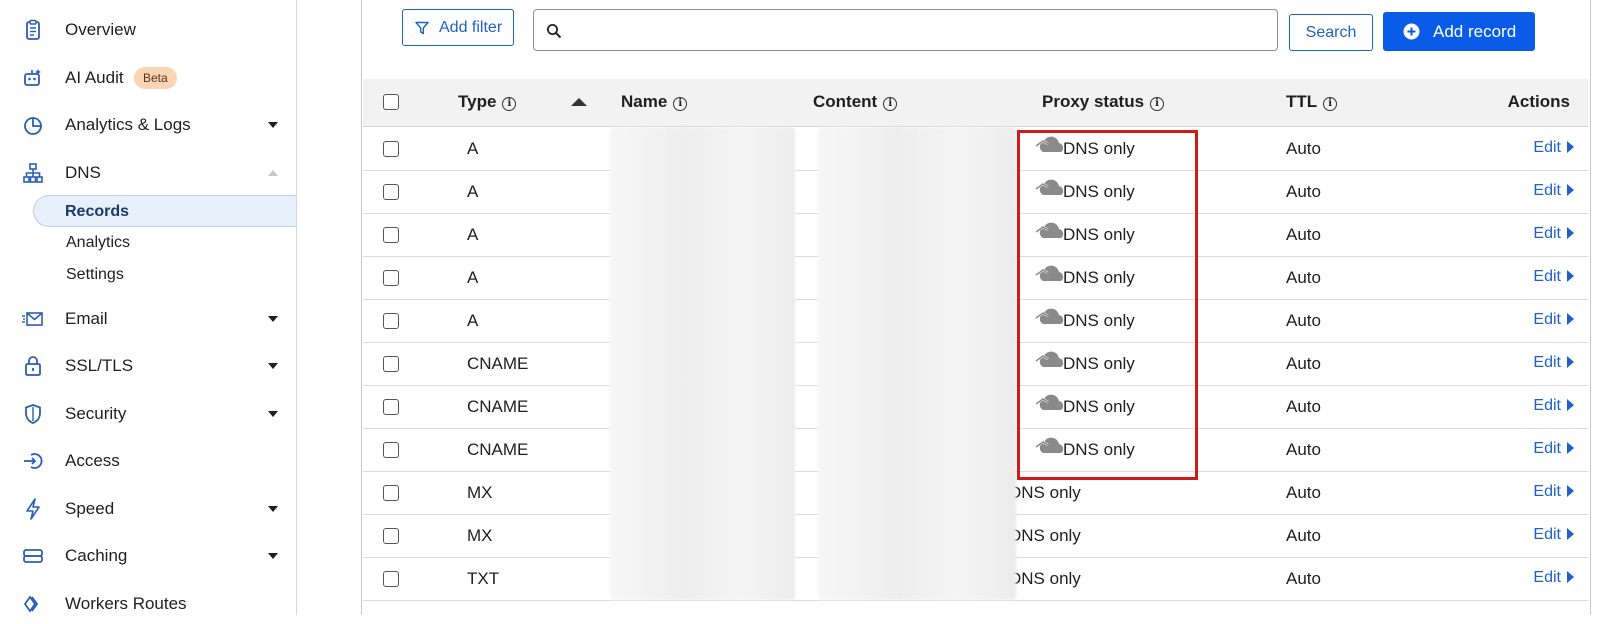  I want to click on search-field, so click(905, 30).